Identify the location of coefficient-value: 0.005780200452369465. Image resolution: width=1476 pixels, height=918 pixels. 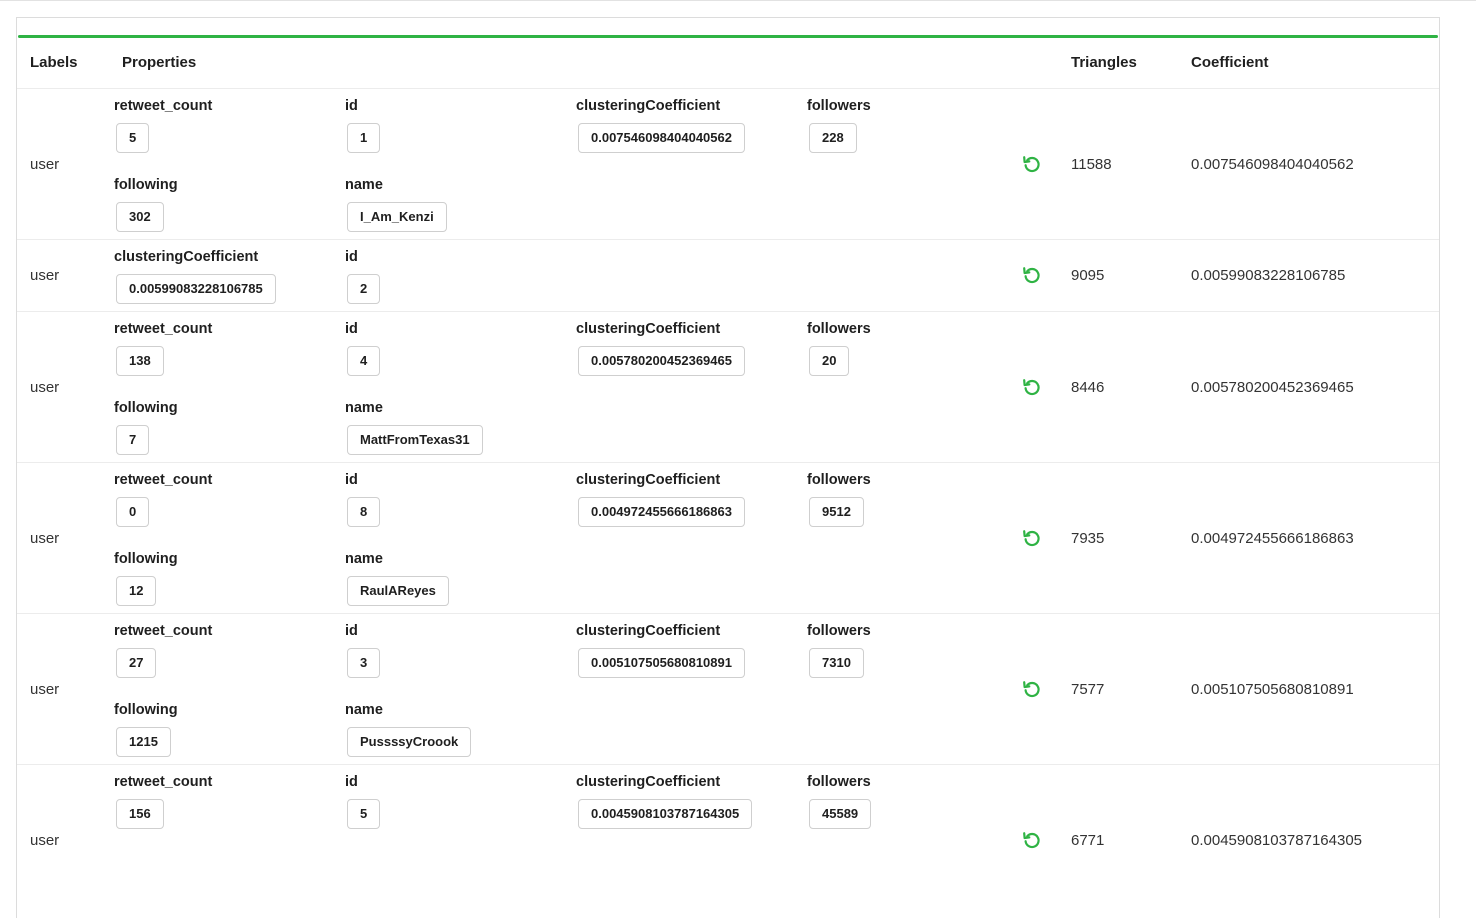
(1272, 387).